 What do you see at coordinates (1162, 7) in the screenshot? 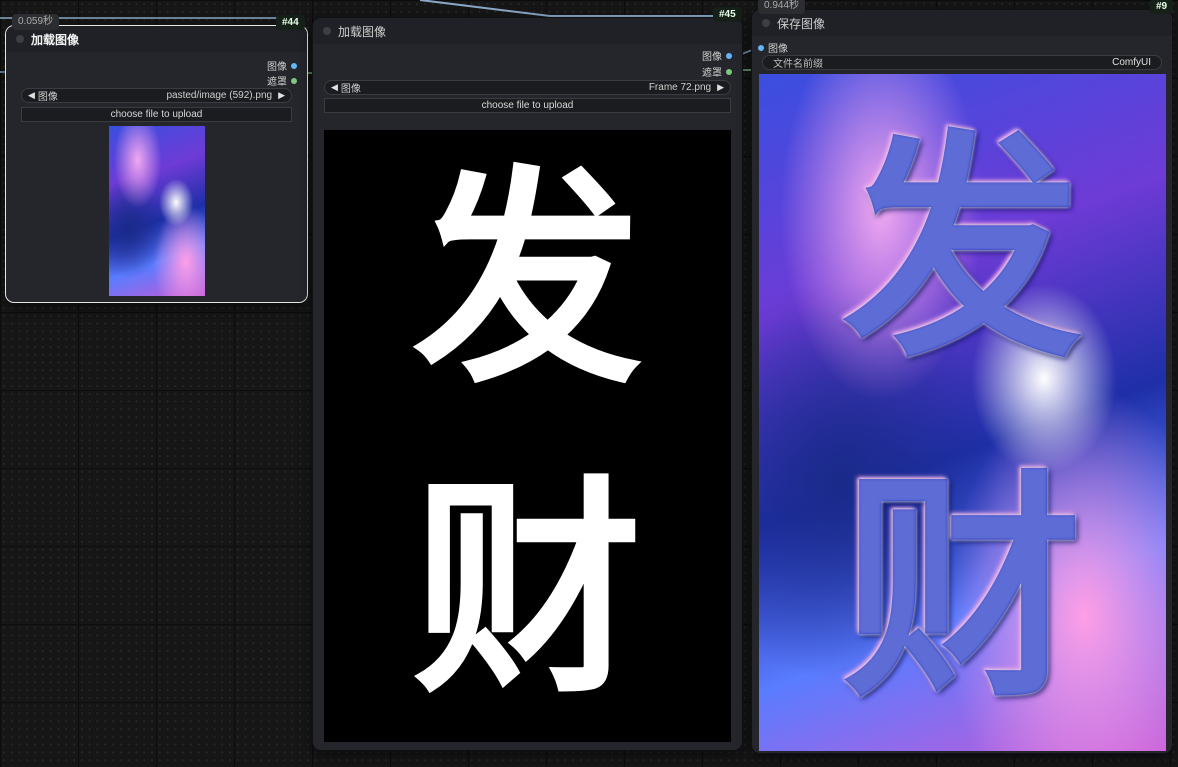
I see `node-id-badge: #9` at bounding box center [1162, 7].